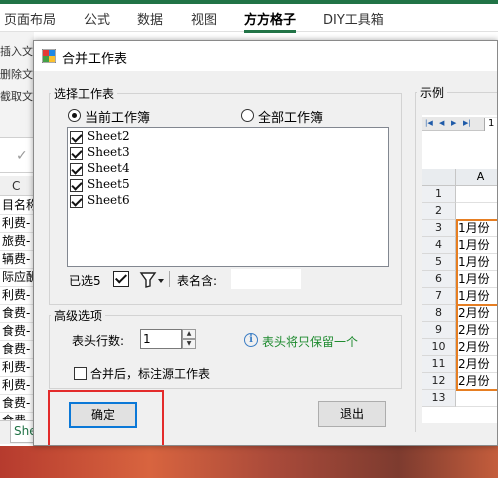 The image size is (498, 478). What do you see at coordinates (85, 281) in the screenshot?
I see `selected-count: 已选5` at bounding box center [85, 281].